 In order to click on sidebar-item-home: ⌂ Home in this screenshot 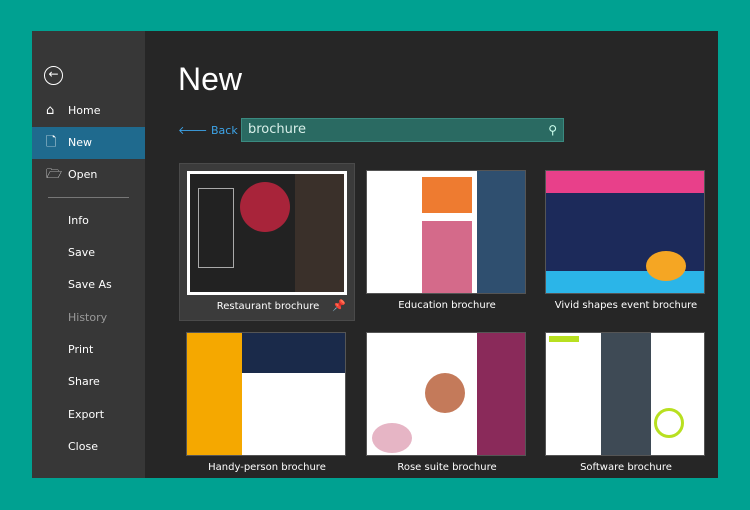, I will do `click(88, 111)`.